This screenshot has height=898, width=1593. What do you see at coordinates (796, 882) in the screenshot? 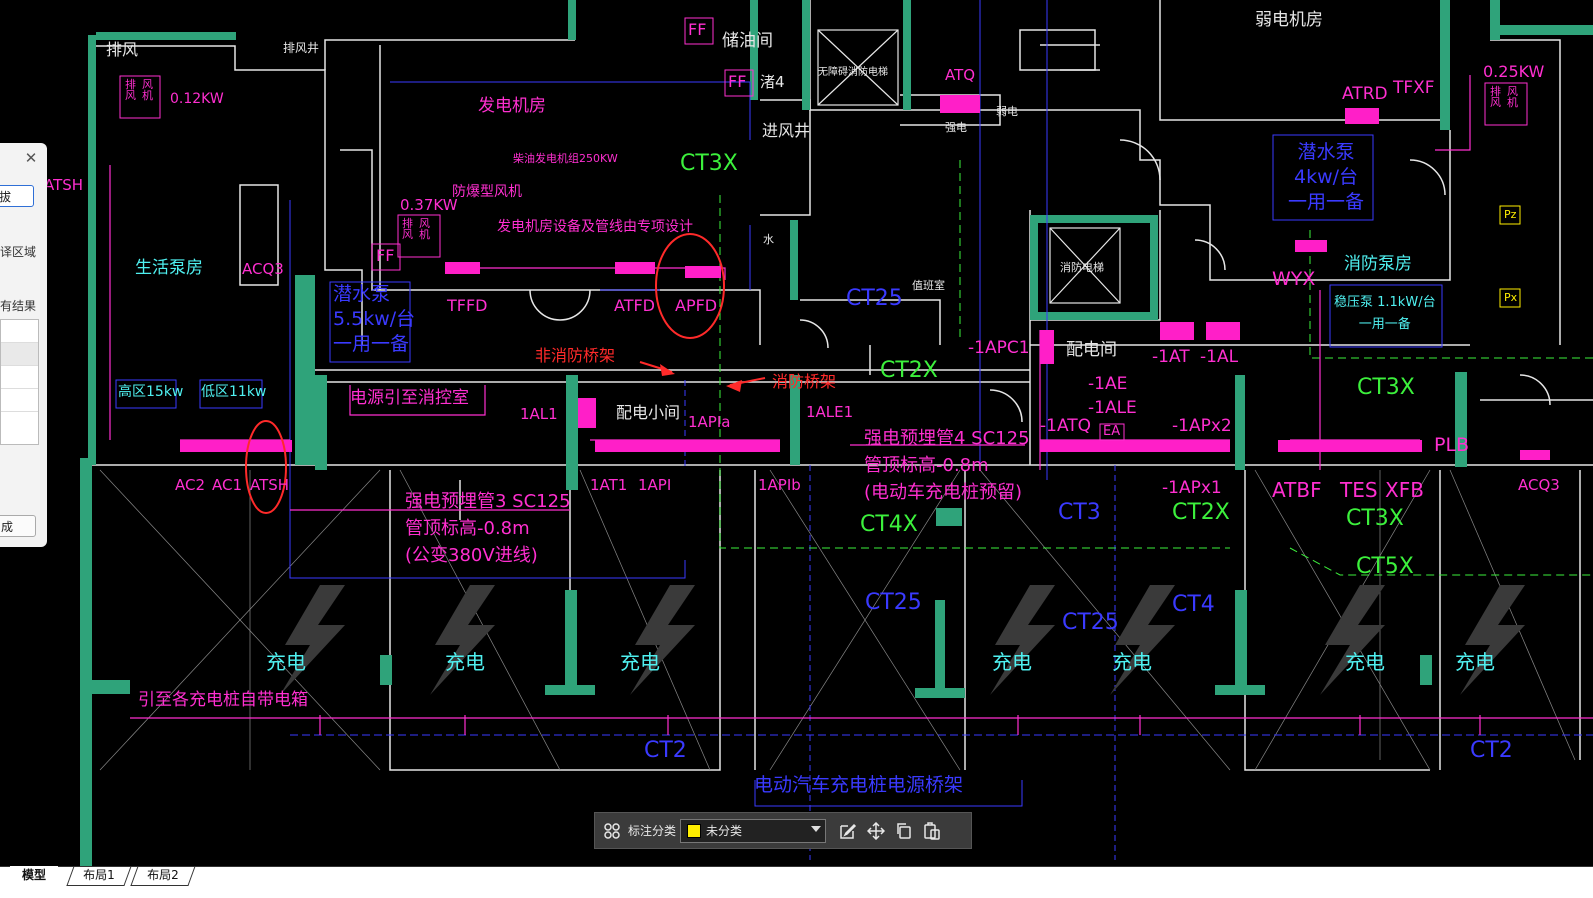
I see `layout-tabbar: 模型 布局1 布局2` at bounding box center [796, 882].